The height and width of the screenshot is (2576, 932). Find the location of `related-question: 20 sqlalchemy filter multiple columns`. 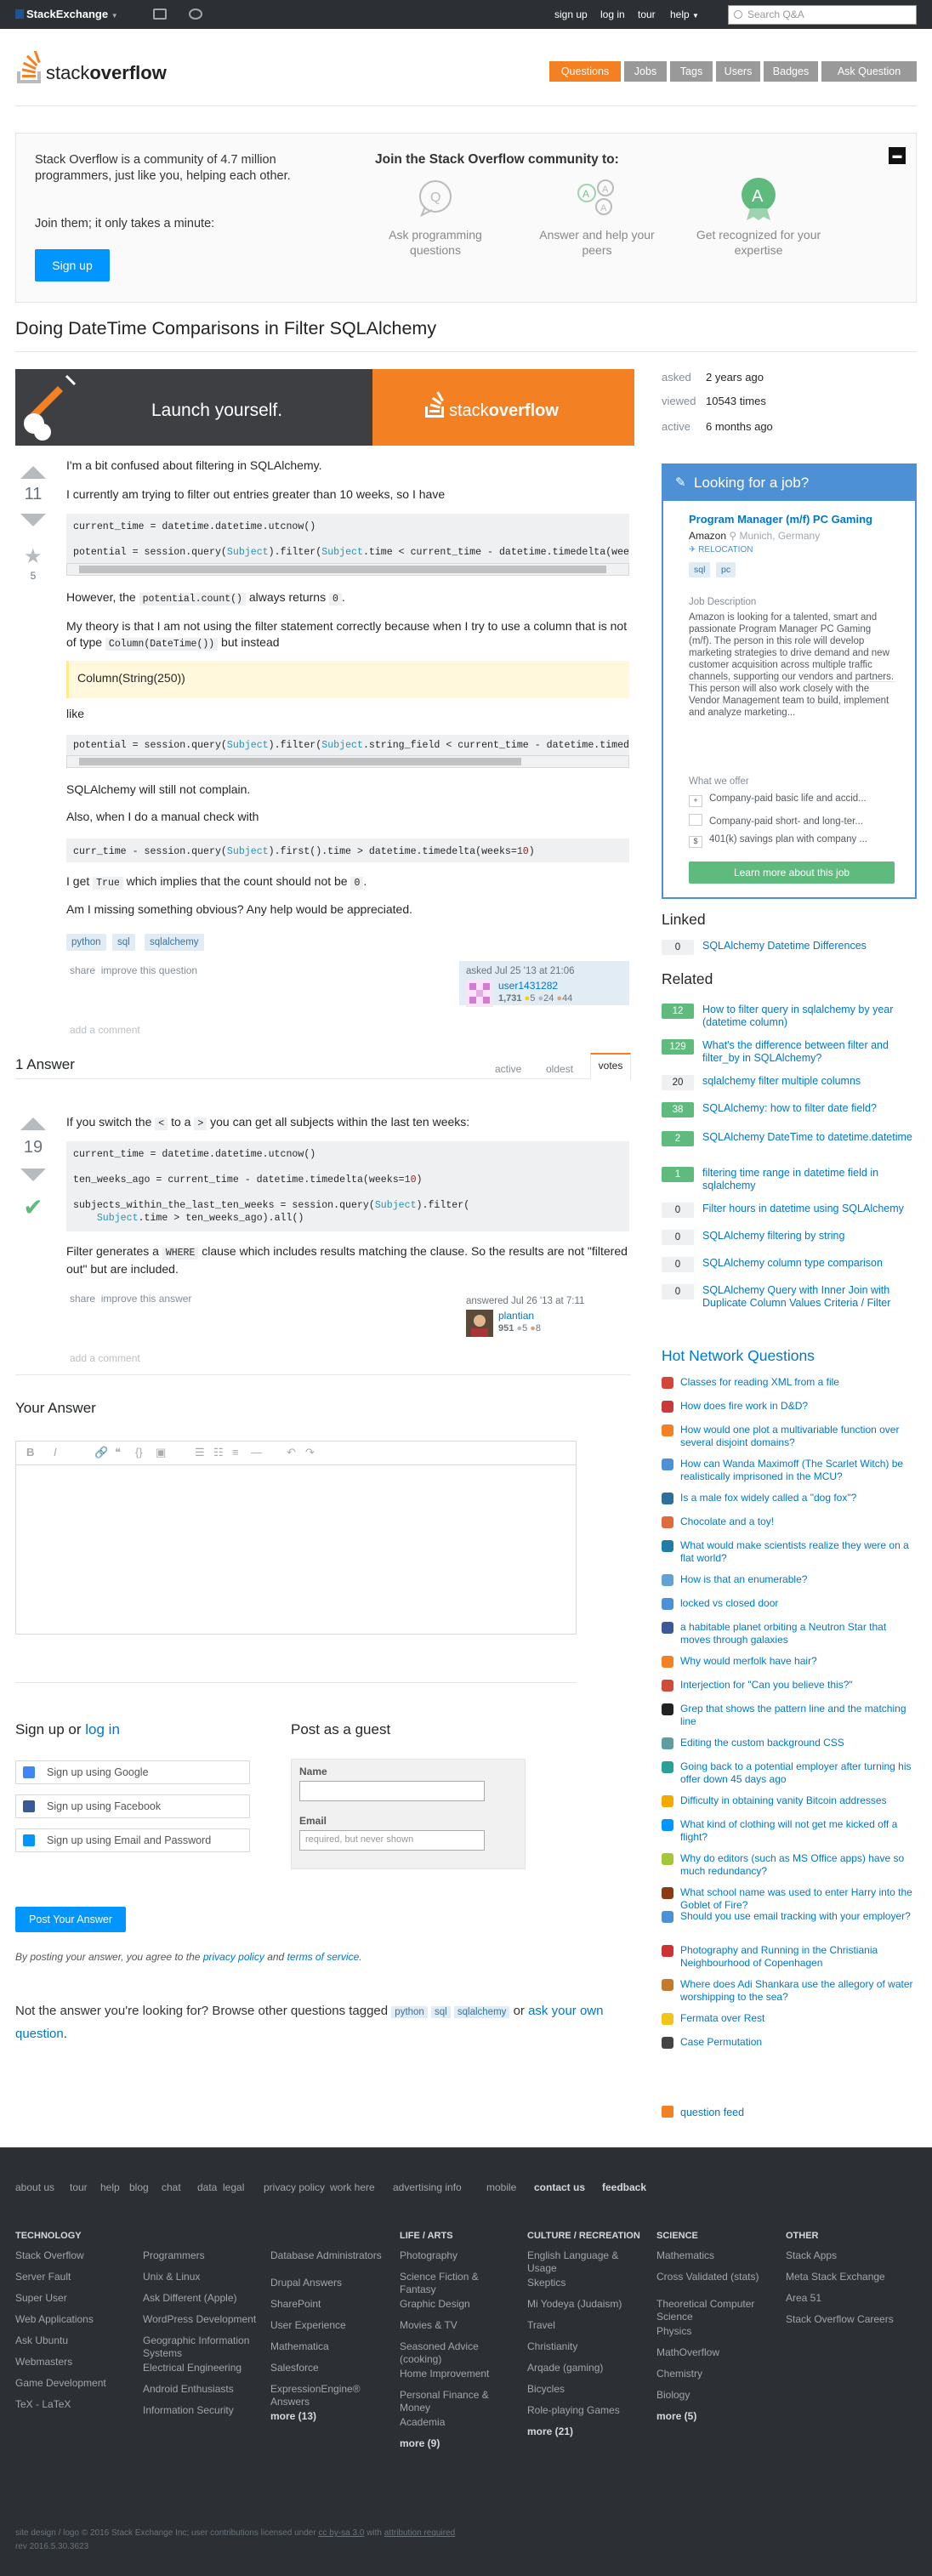

related-question: 20 sqlalchemy filter multiple columns is located at coordinates (789, 1086).